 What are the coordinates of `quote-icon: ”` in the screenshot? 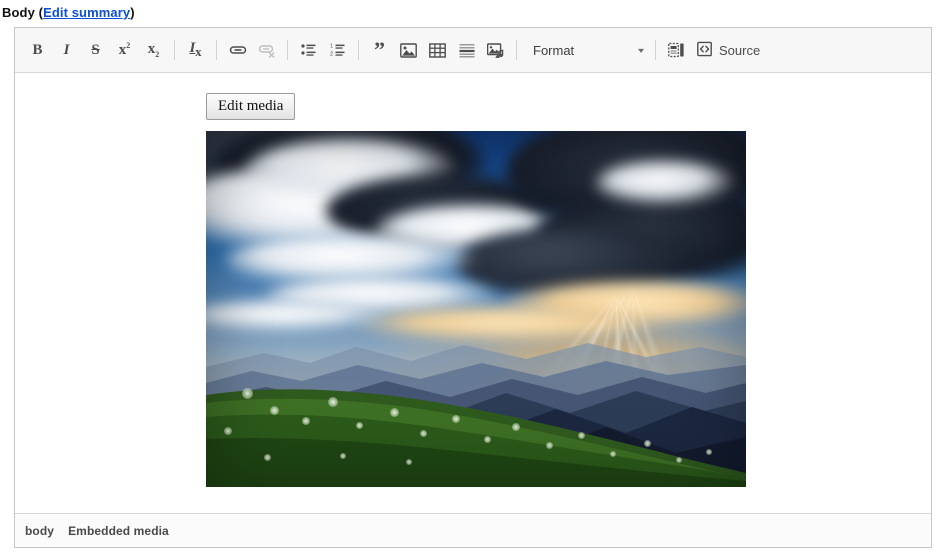 It's located at (379, 49).